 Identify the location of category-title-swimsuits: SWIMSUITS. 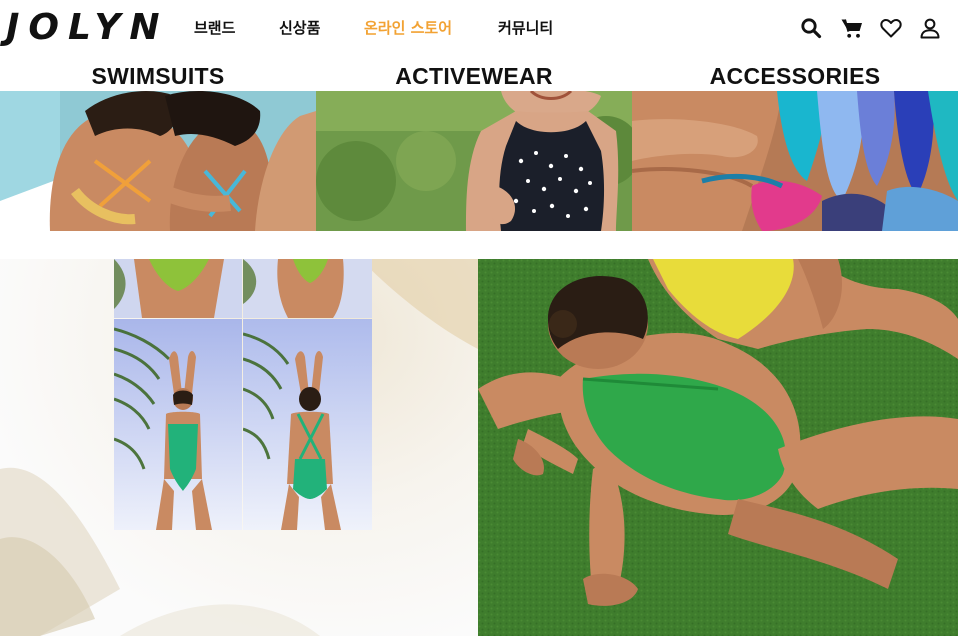
(158, 76).